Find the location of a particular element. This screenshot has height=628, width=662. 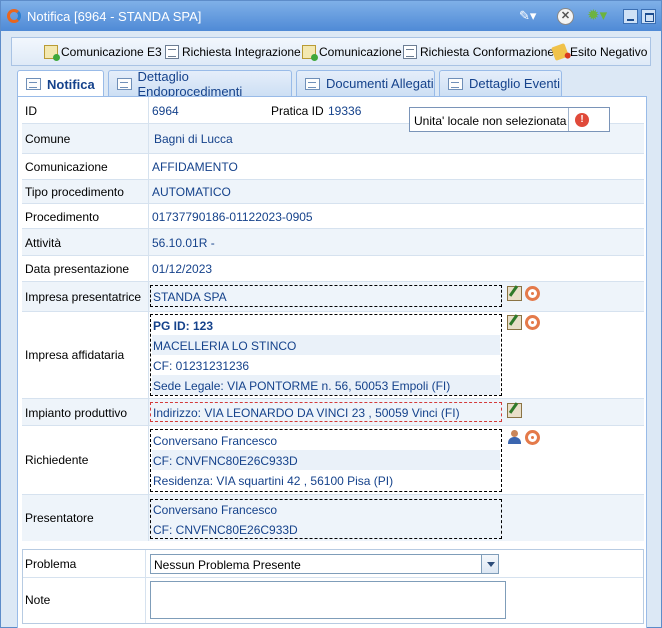

row-comunicazione: Comunicazione AFFIDAMENTO is located at coordinates (333, 167).